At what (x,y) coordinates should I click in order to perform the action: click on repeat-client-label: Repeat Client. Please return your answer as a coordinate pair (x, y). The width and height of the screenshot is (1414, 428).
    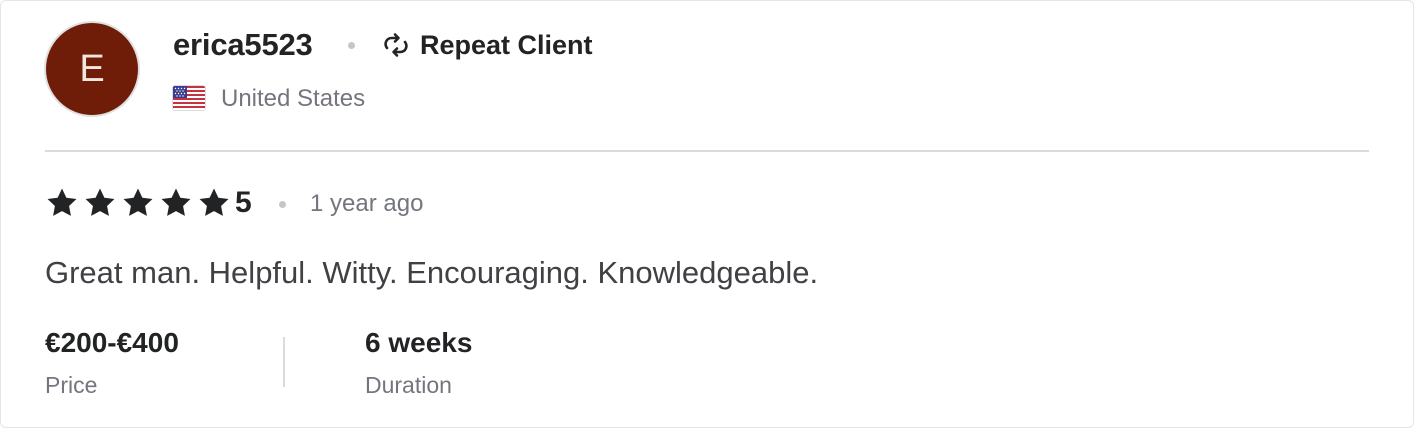
    Looking at the image, I should click on (506, 44).